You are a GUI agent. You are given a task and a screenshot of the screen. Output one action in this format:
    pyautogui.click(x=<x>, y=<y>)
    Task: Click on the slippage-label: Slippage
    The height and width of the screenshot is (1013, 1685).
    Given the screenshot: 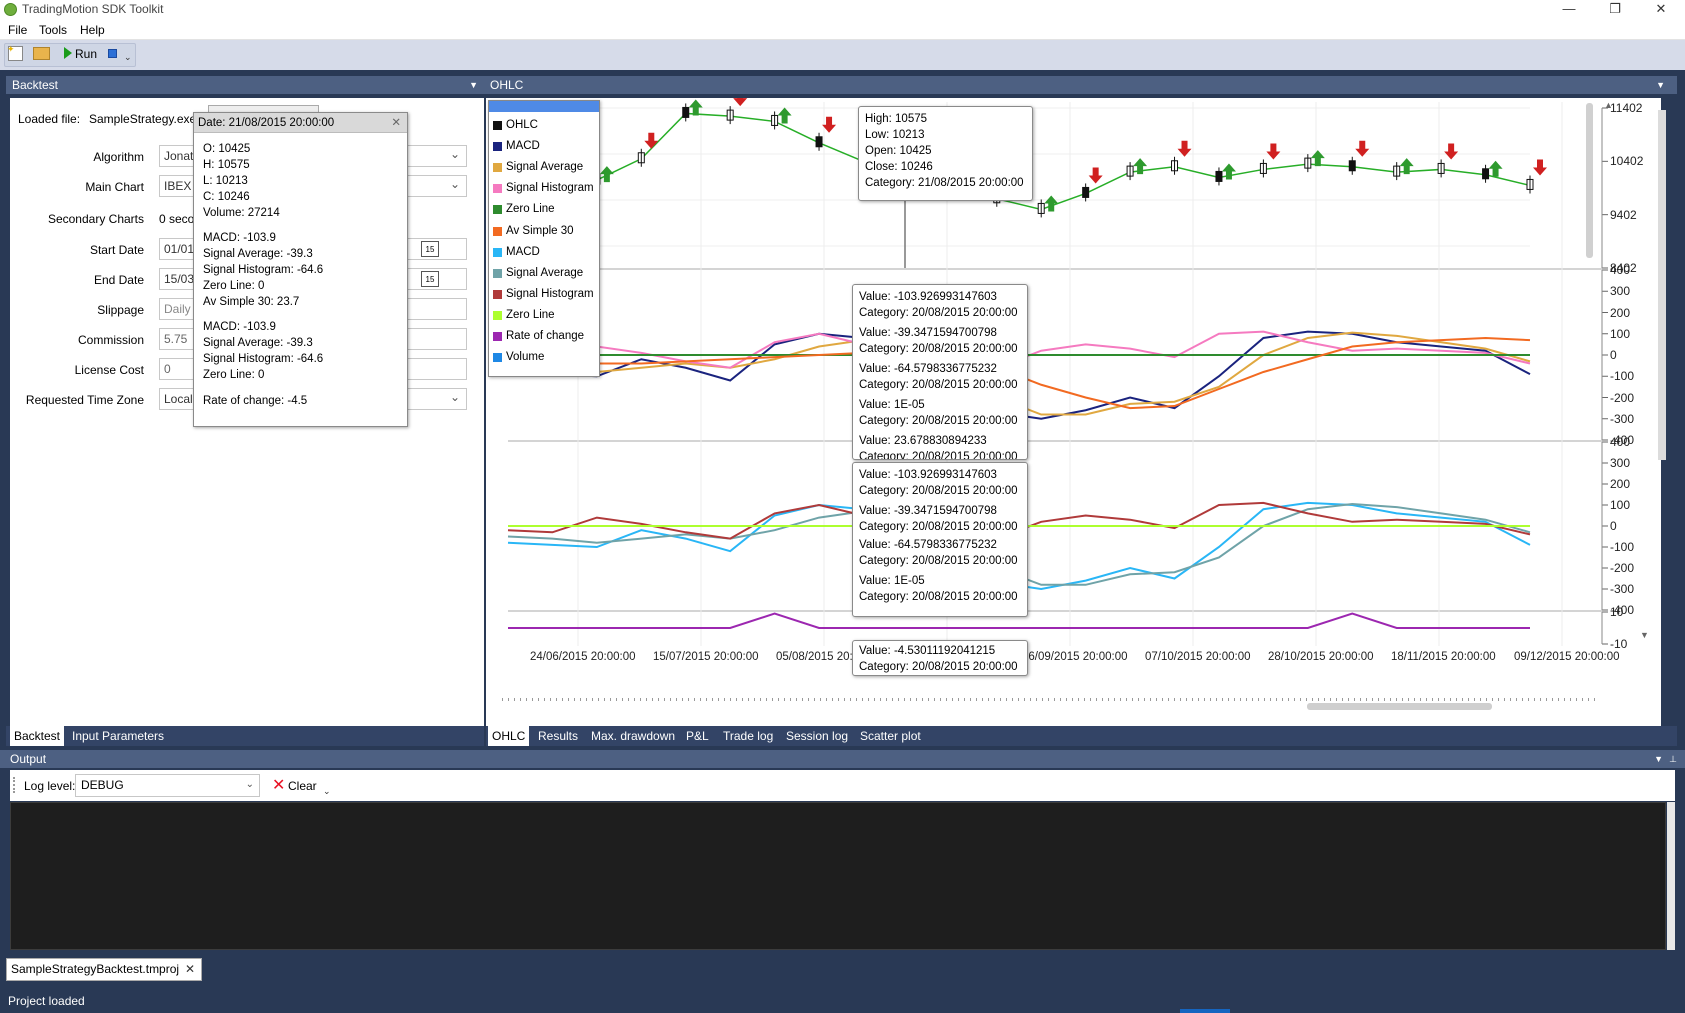 What is the action you would take?
    pyautogui.click(x=120, y=310)
    